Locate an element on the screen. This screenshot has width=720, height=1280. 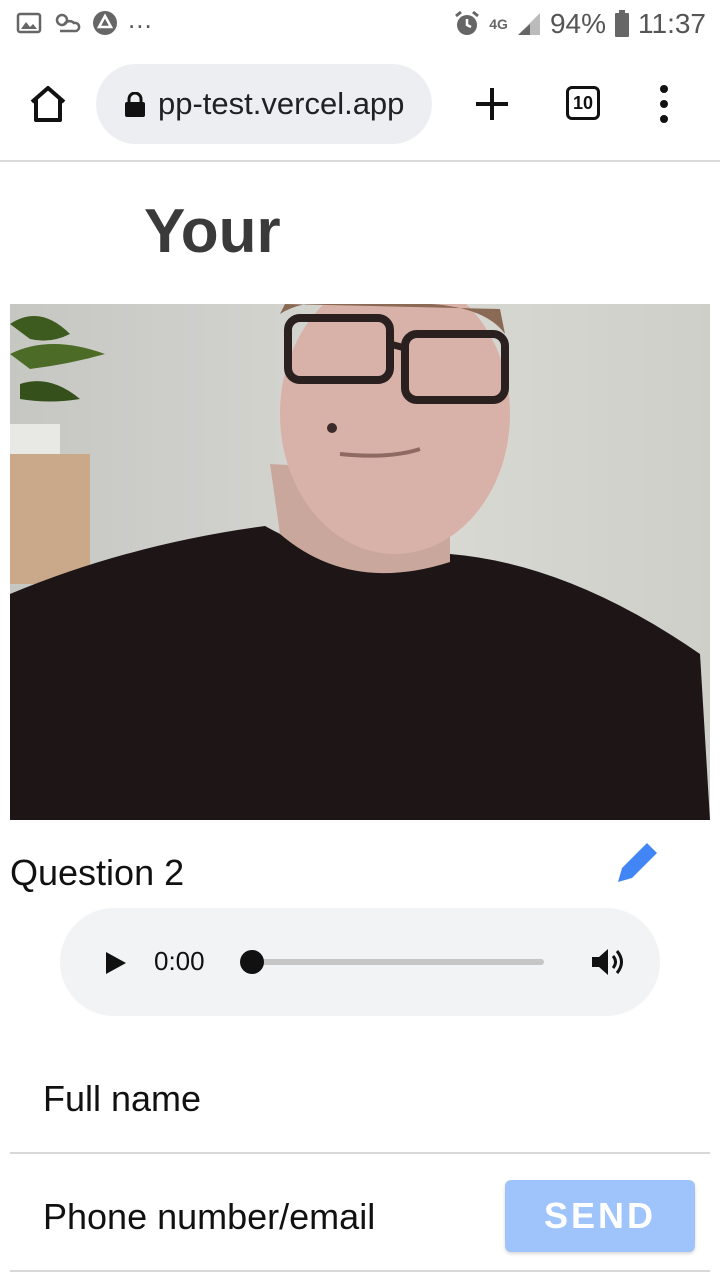
url-text: pp-test.vercel.app is located at coordinates (281, 103).